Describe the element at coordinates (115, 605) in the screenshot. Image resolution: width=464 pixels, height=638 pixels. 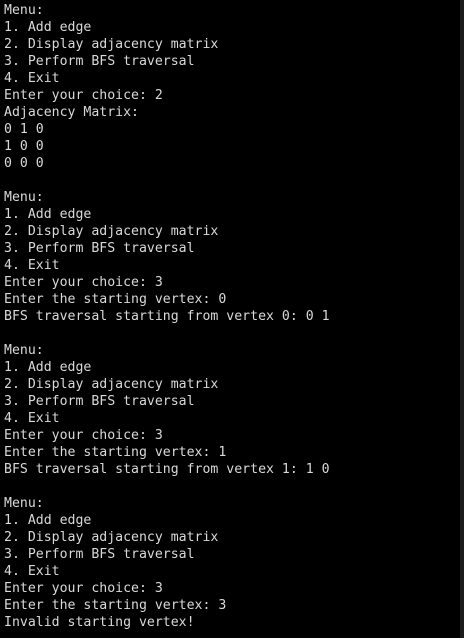
I see `console-line: Enter the starting vertex: 3` at that location.